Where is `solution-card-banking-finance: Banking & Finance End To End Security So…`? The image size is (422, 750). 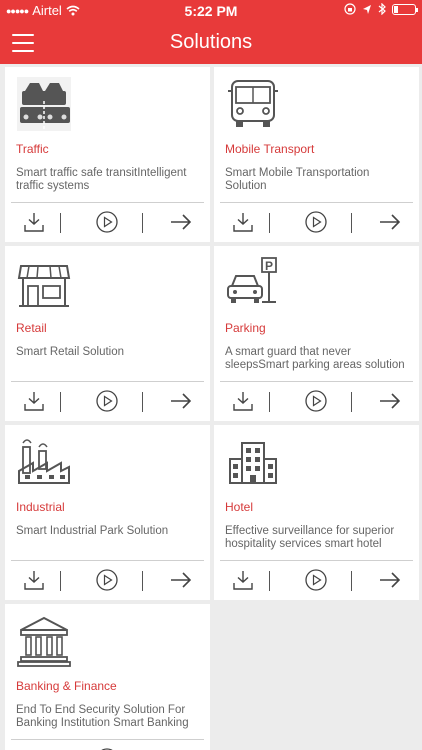 solution-card-banking-finance: Banking & Finance End To End Security So… is located at coordinates (107, 677).